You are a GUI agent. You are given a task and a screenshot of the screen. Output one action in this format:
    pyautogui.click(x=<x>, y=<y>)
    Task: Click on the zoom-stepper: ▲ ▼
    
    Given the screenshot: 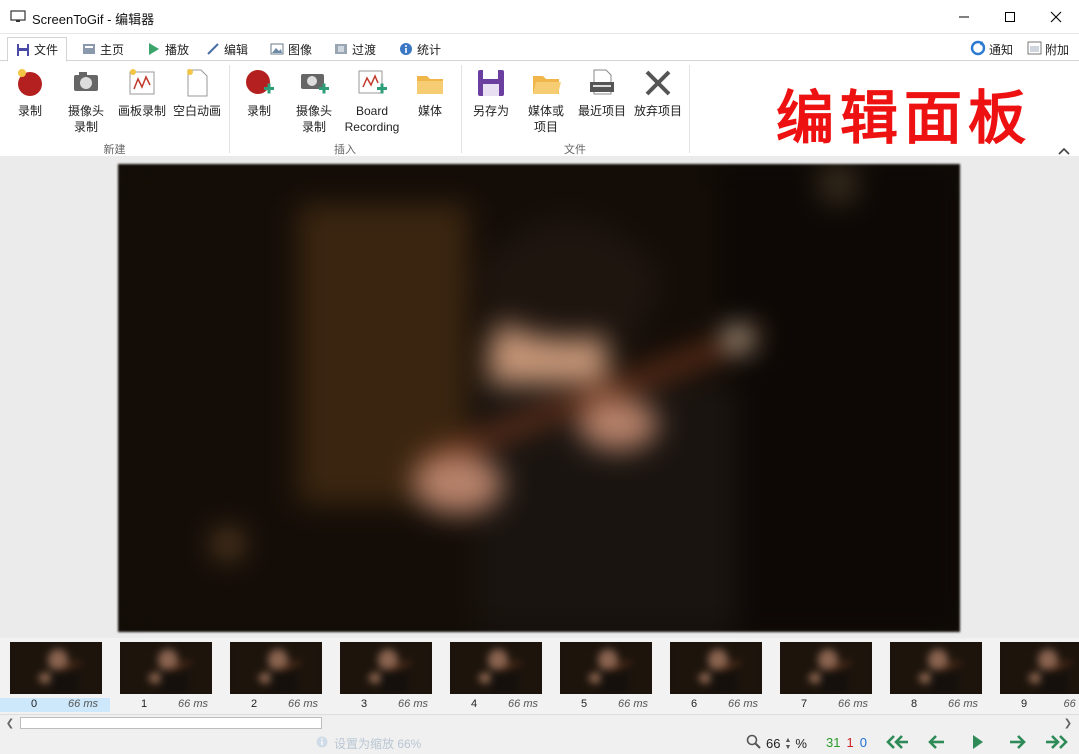 What is the action you would take?
    pyautogui.click(x=787, y=744)
    